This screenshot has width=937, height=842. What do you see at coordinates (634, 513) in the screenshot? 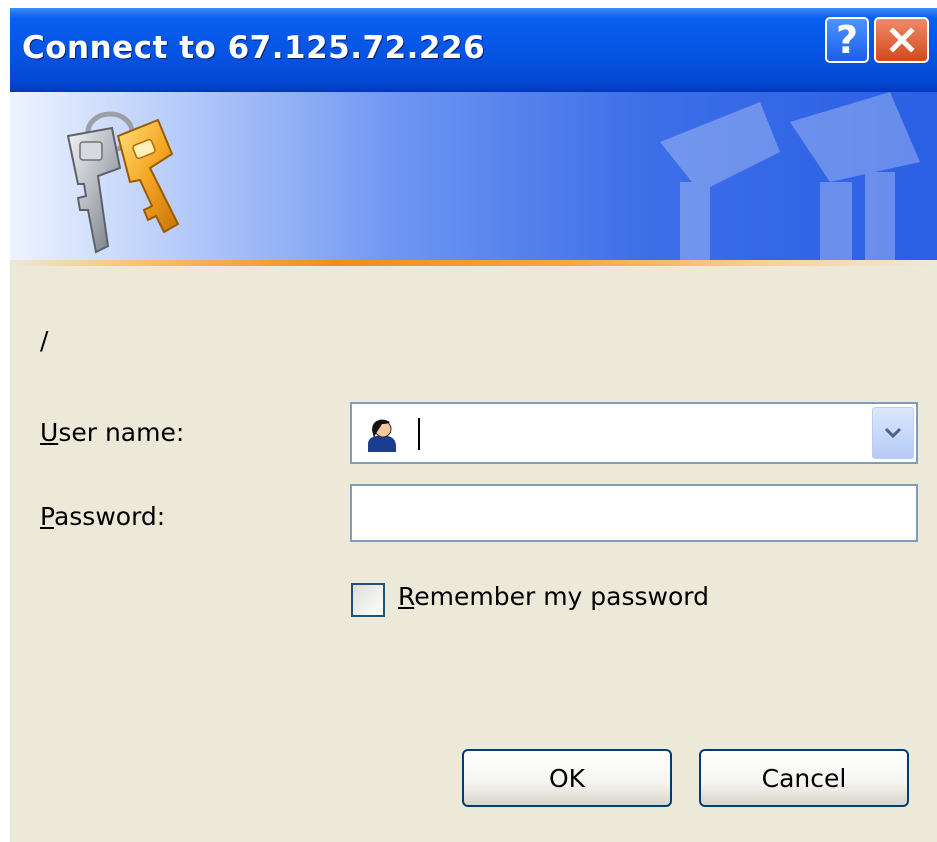
I see `password-input` at bounding box center [634, 513].